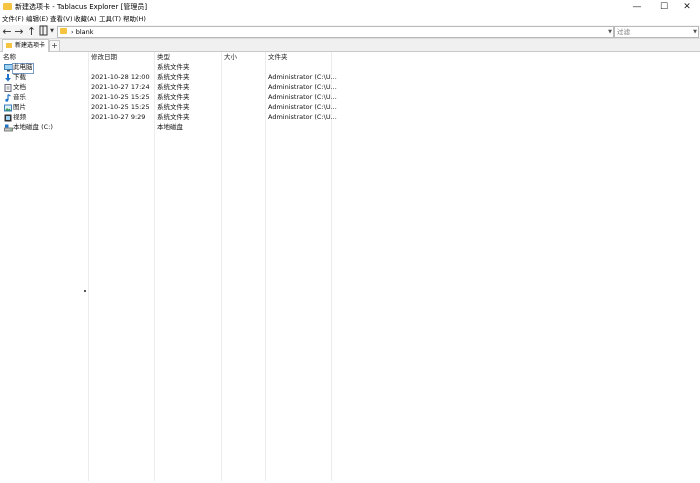 This screenshot has height=483, width=700. What do you see at coordinates (13, 19) in the screenshot?
I see `menu-file: 文件(F)` at bounding box center [13, 19].